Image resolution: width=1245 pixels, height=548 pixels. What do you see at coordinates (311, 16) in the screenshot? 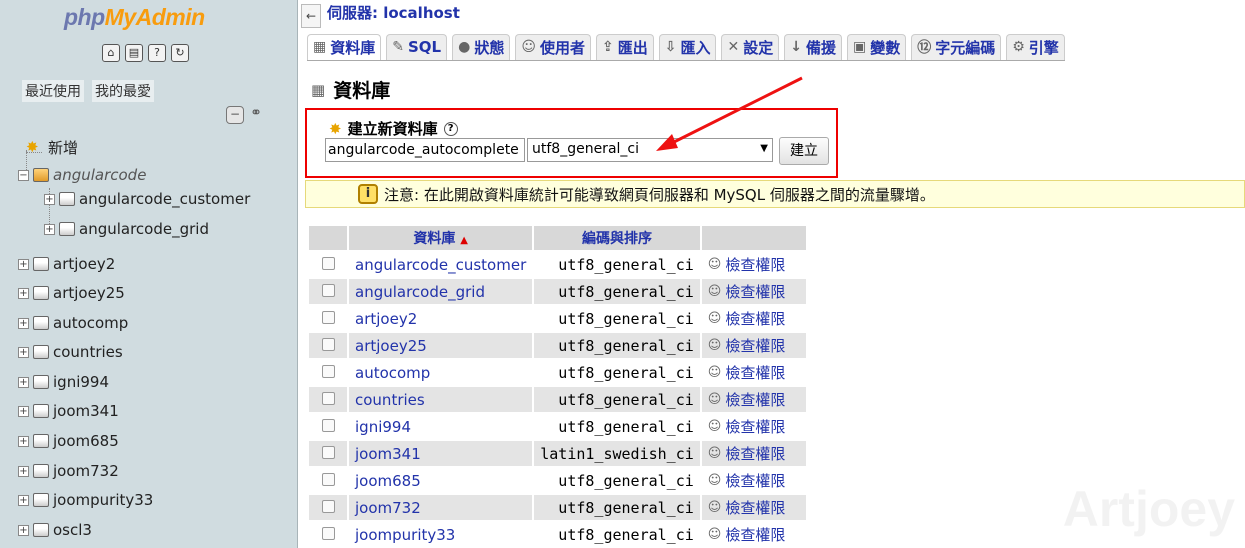
I see `collapse-nav-arrow-icon: ←` at bounding box center [311, 16].